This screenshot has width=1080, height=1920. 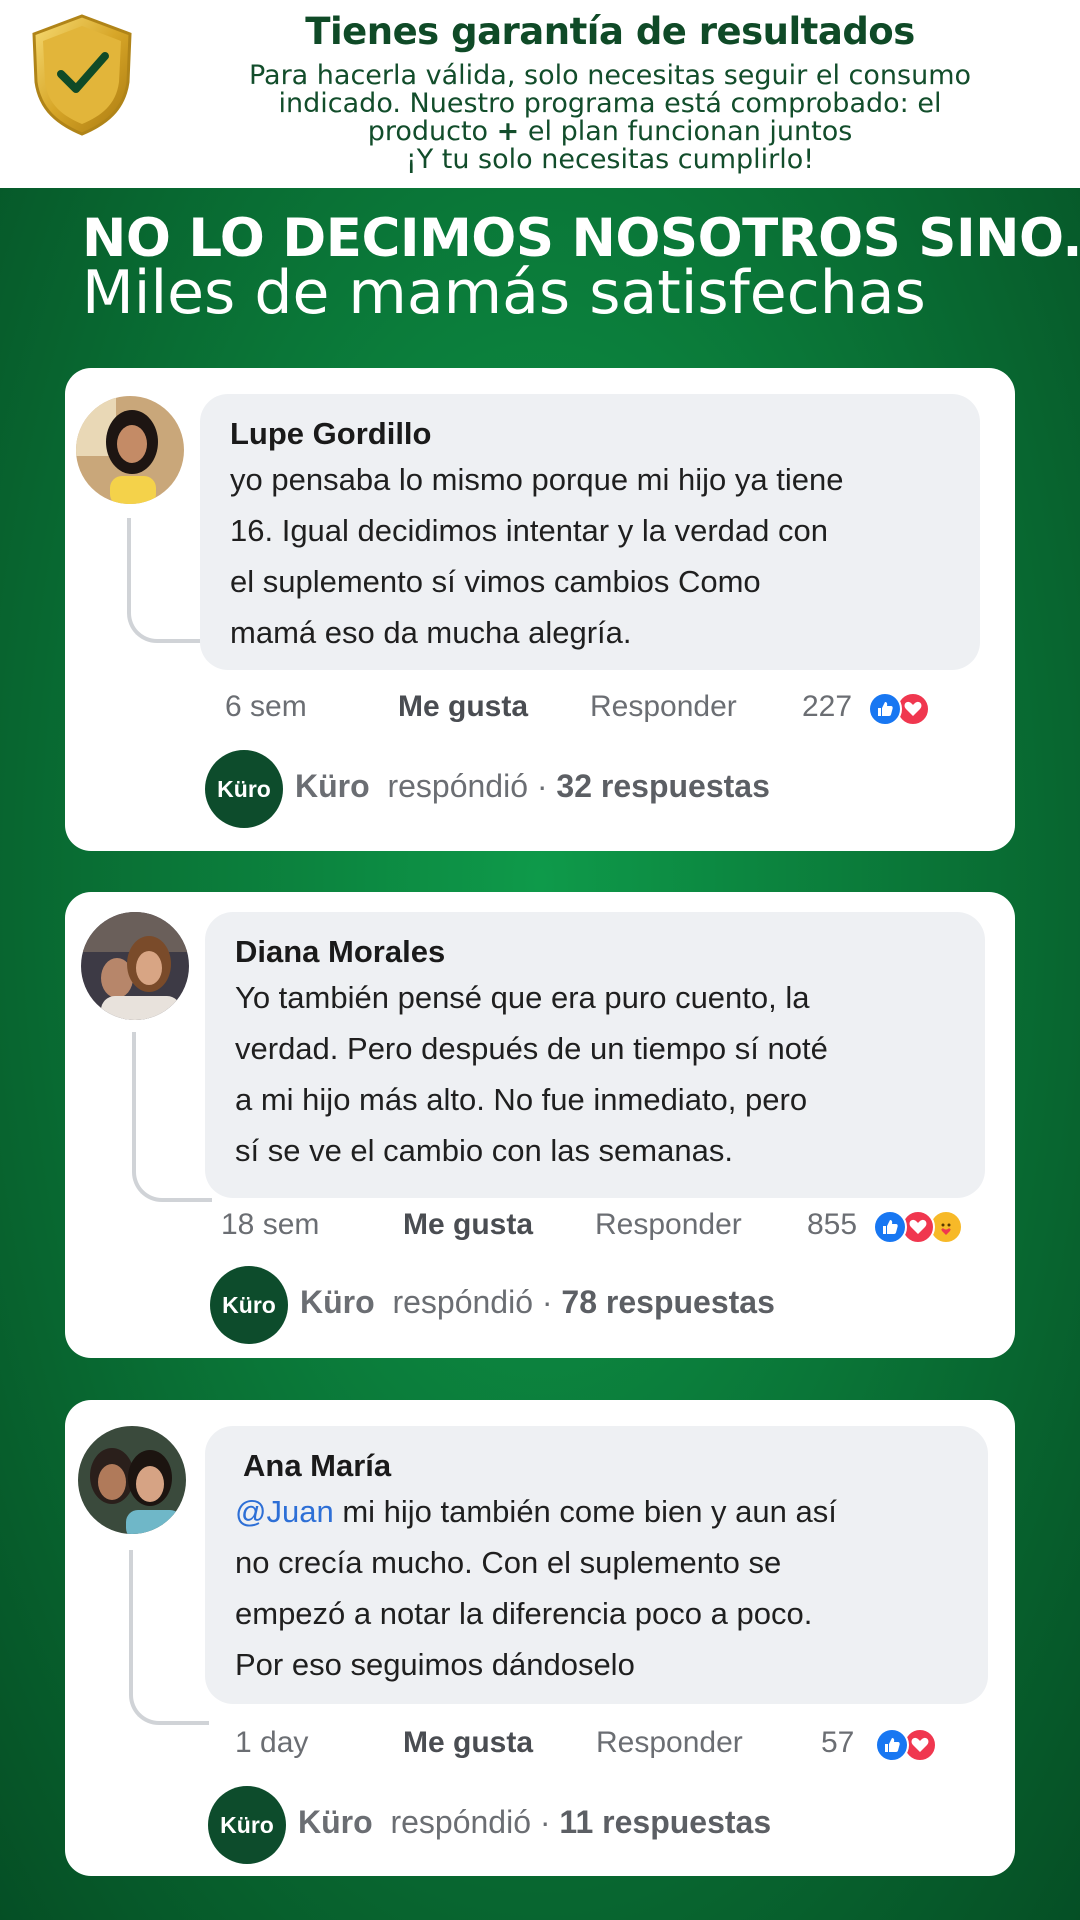 I want to click on comment-actions: 1 day Me gusta Responder 57, so click(x=615, y=1747).